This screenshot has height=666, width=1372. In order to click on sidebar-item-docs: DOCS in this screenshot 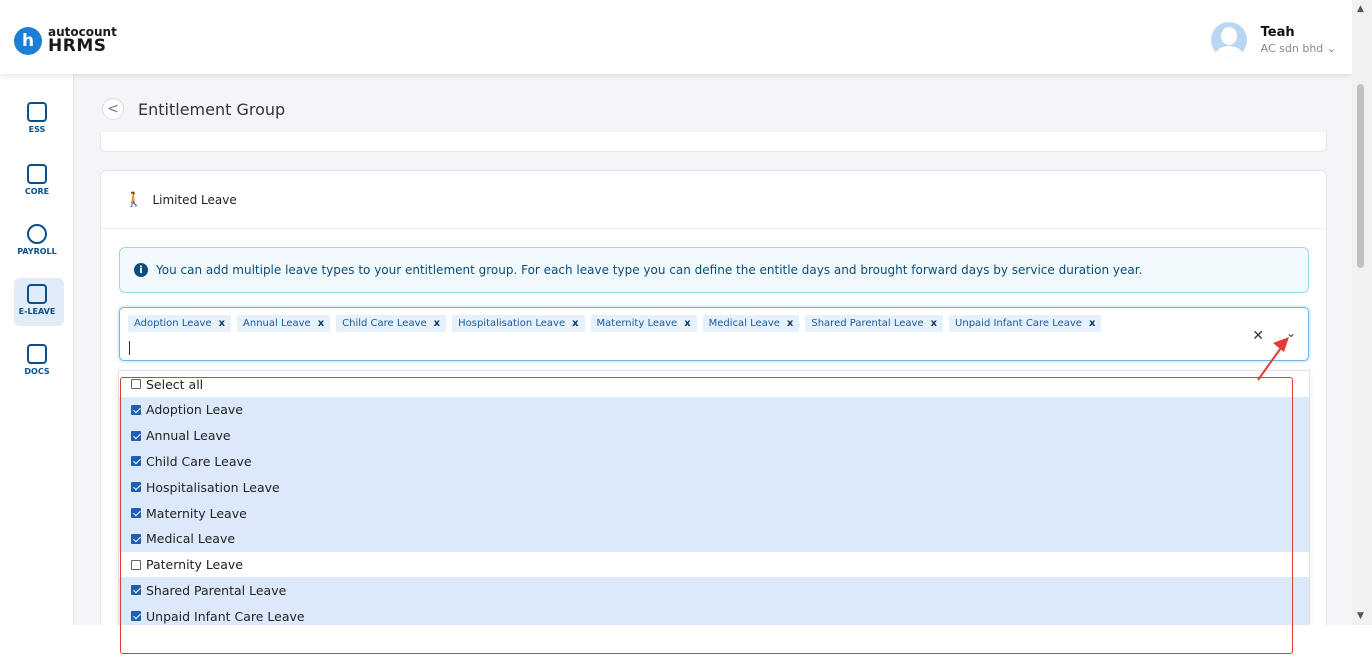, I will do `click(37, 360)`.